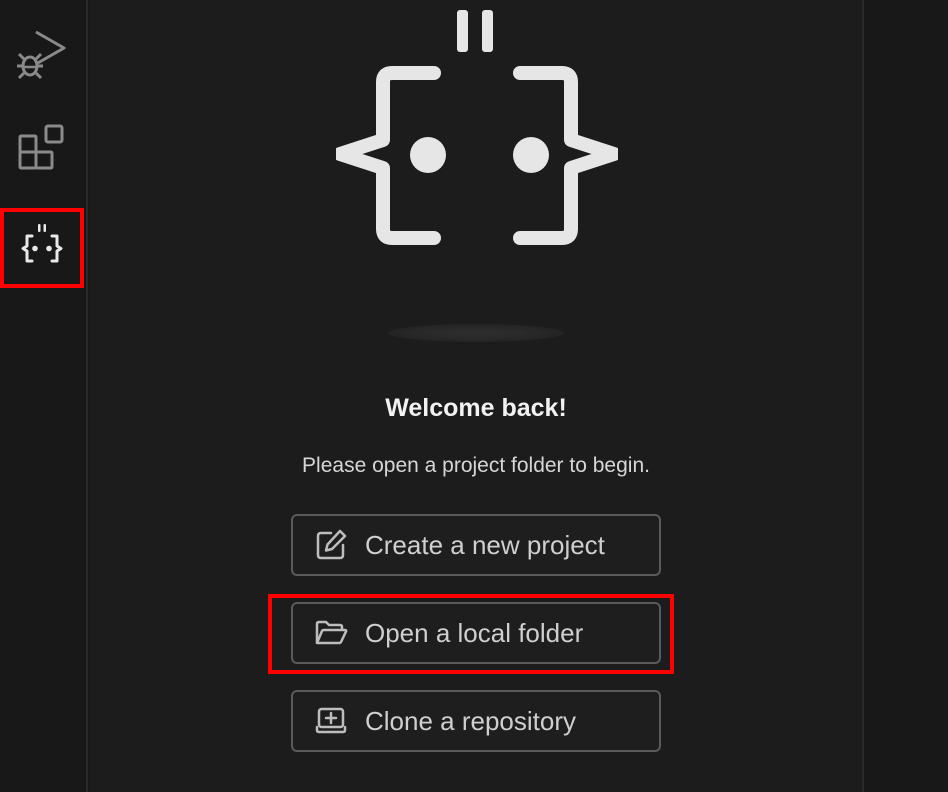  I want to click on welcome-subtitle: Please open a project folder to begin., so click(476, 465).